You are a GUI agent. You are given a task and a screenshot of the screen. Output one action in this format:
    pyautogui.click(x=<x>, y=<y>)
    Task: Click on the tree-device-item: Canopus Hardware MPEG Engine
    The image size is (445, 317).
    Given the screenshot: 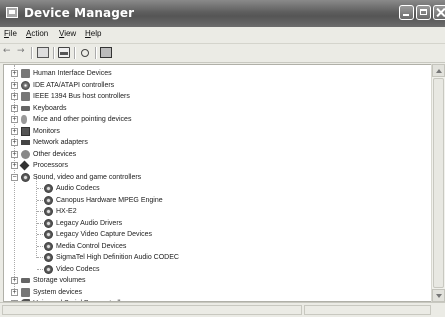 What is the action you would take?
    pyautogui.click(x=214, y=200)
    